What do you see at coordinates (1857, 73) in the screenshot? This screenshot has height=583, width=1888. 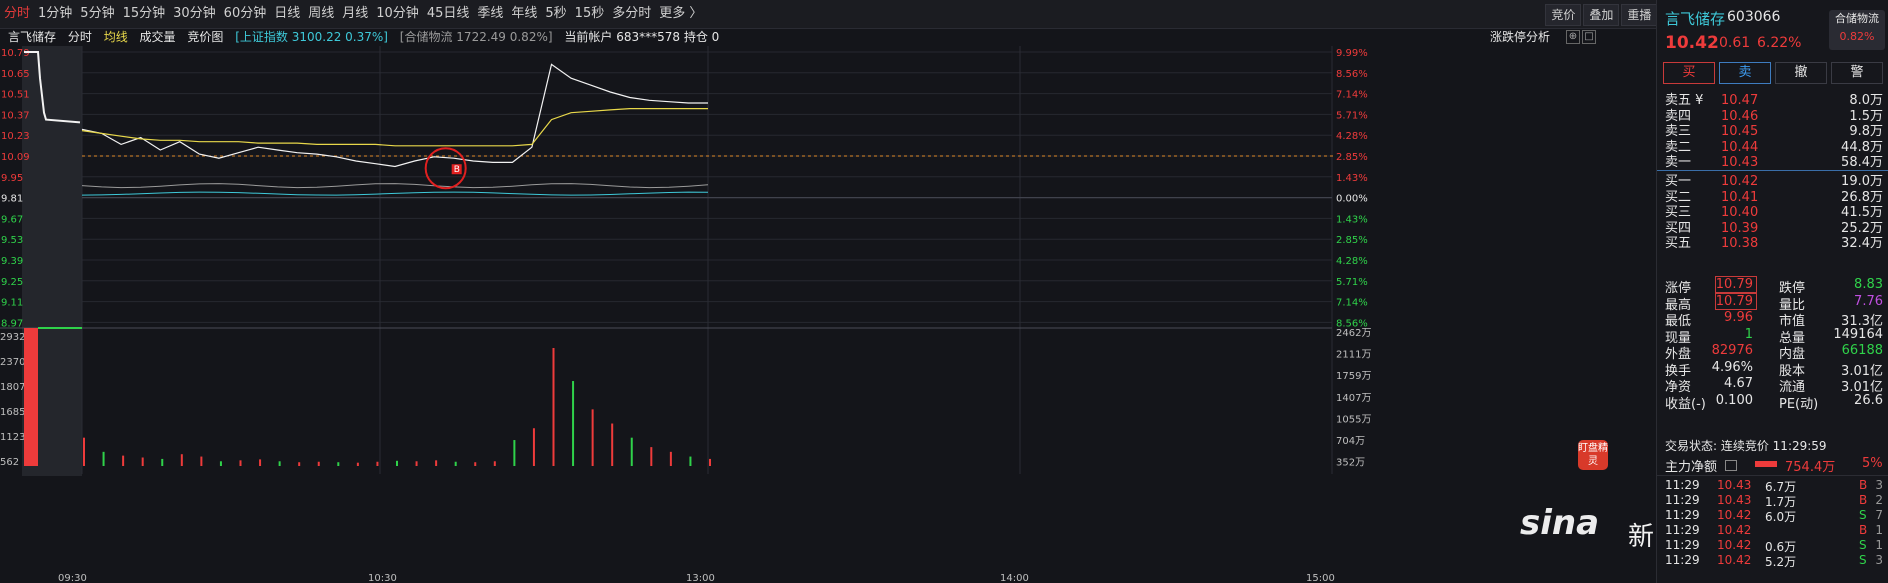 I see `alert-button: 警` at bounding box center [1857, 73].